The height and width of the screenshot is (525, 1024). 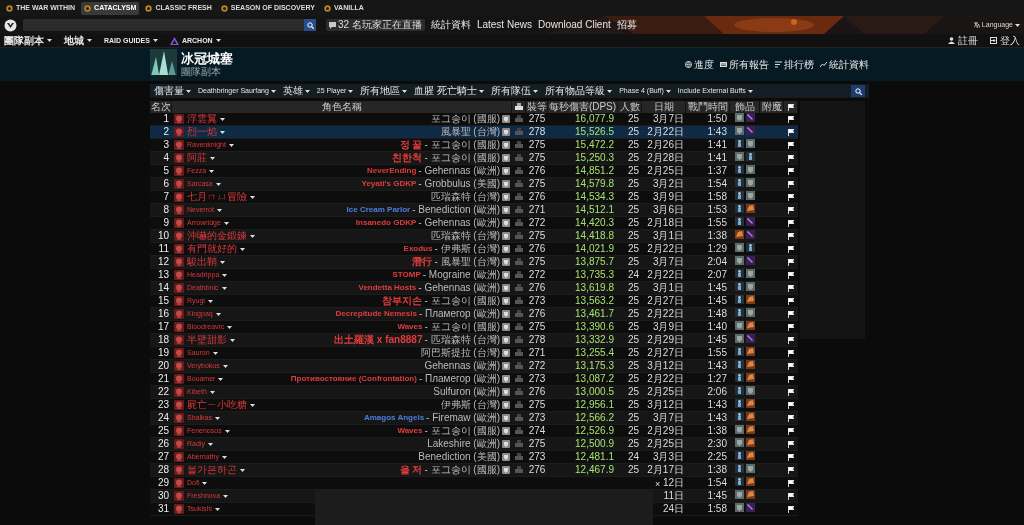 What do you see at coordinates (375, 25) in the screenshot?
I see `live-button: 32 名玩家正在直播` at bounding box center [375, 25].